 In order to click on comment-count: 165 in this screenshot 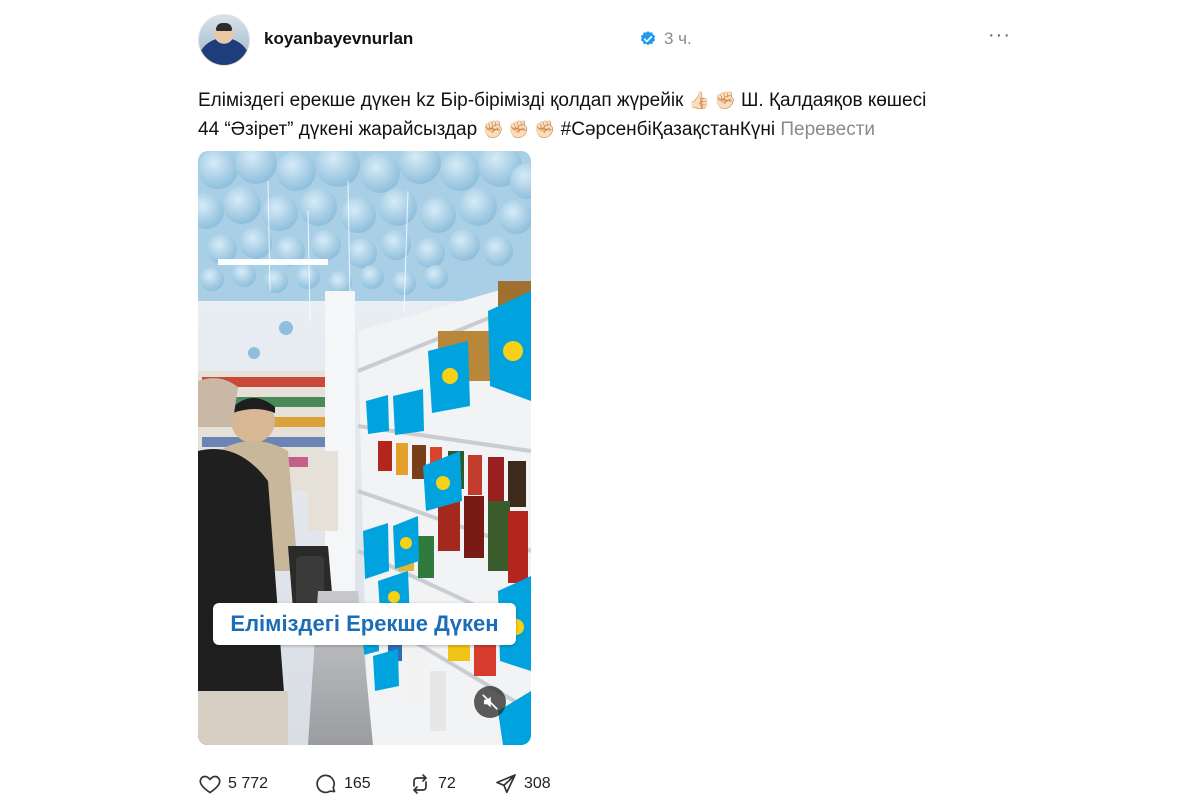, I will do `click(357, 783)`.